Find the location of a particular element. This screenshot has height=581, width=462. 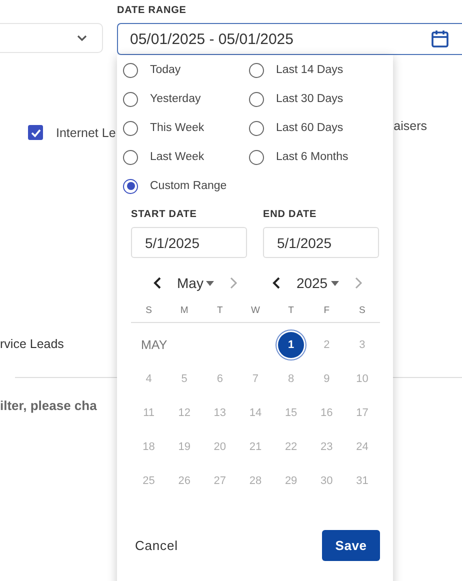

calendar-day: 1 is located at coordinates (291, 345).